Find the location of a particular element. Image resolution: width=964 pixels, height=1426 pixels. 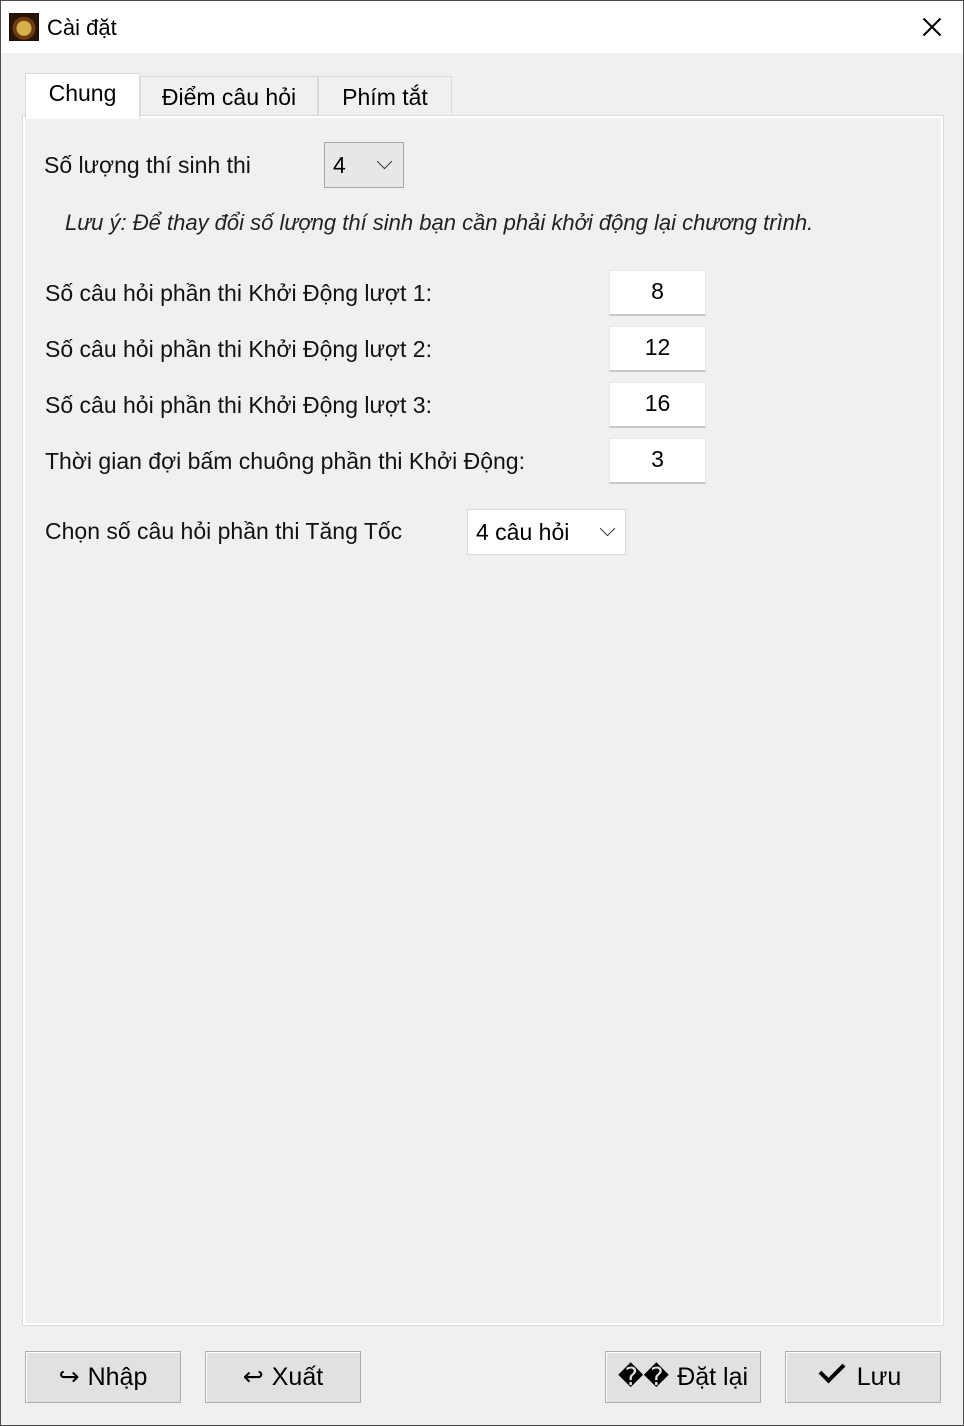

acceleration-questions-select: 4 câu hỏi is located at coordinates (546, 532).